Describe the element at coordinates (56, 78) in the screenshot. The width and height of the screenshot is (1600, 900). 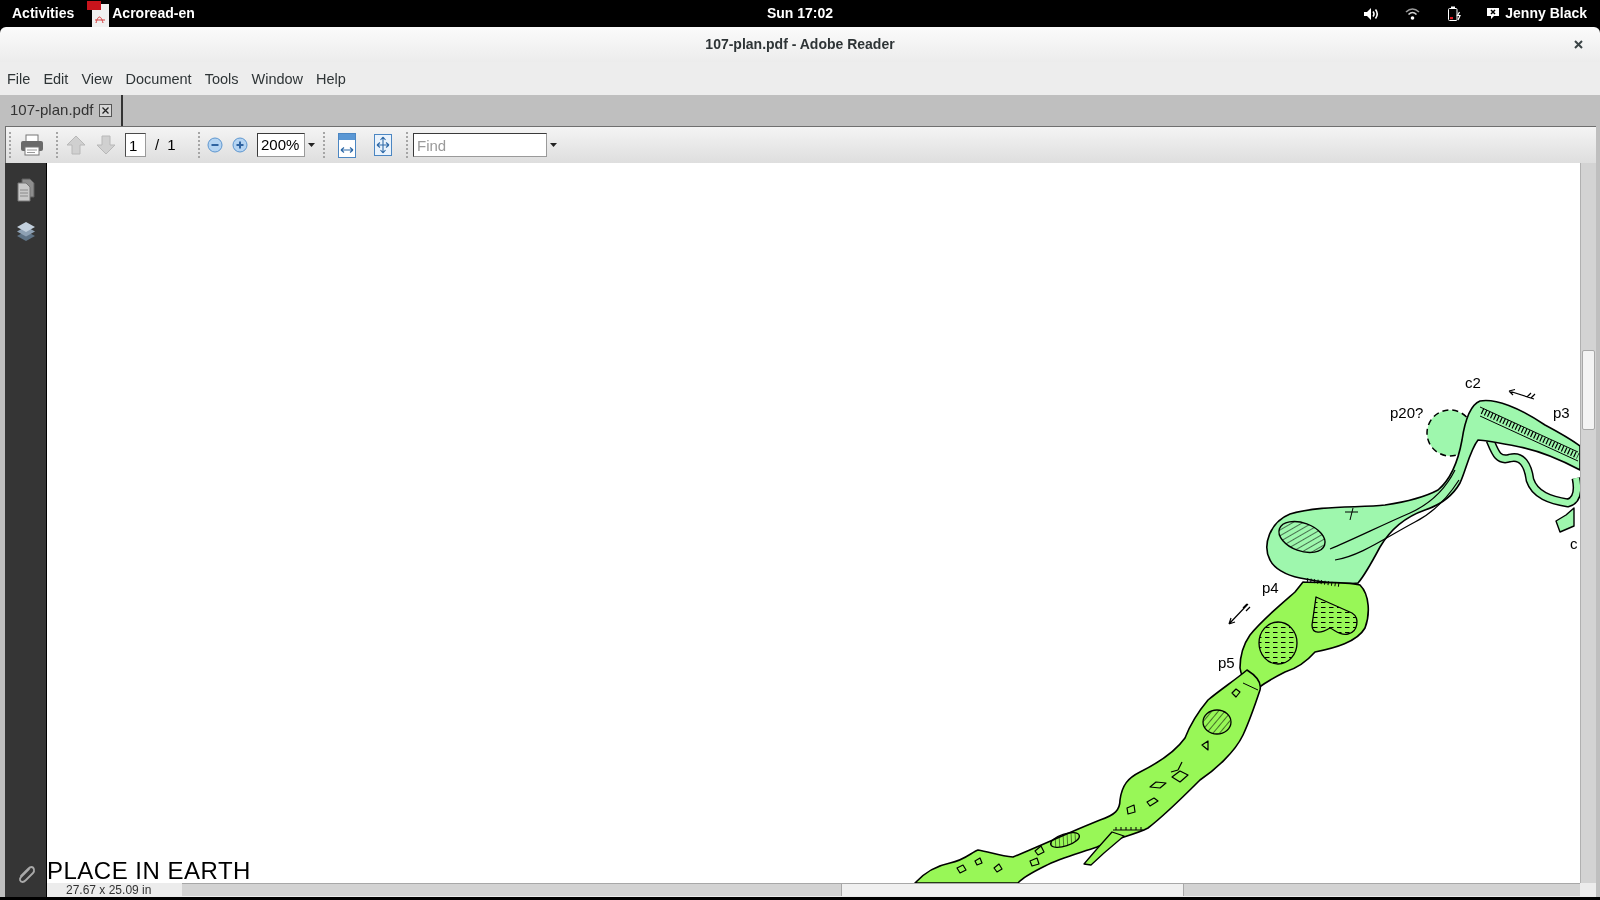
I see `menu-item: Edit` at that location.